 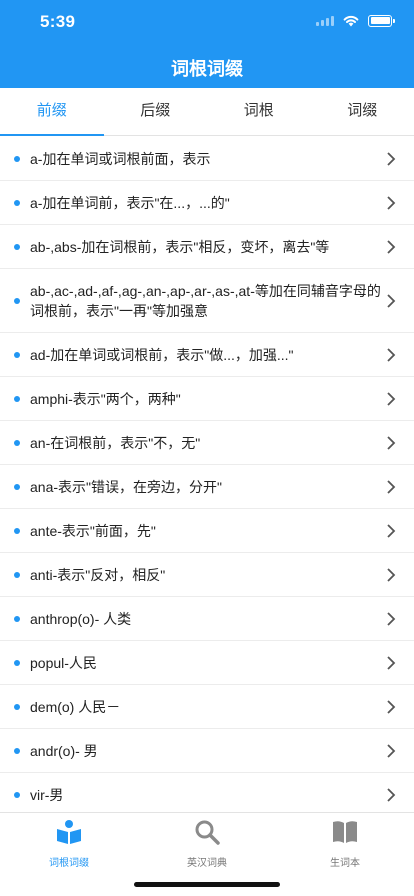 What do you see at coordinates (156, 111) in the screenshot?
I see `tab-suffix: 后缀` at bounding box center [156, 111].